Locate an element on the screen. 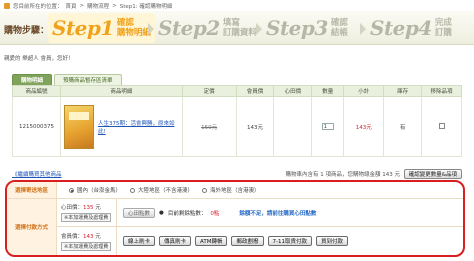  heart-price is located at coordinates (293, 126).